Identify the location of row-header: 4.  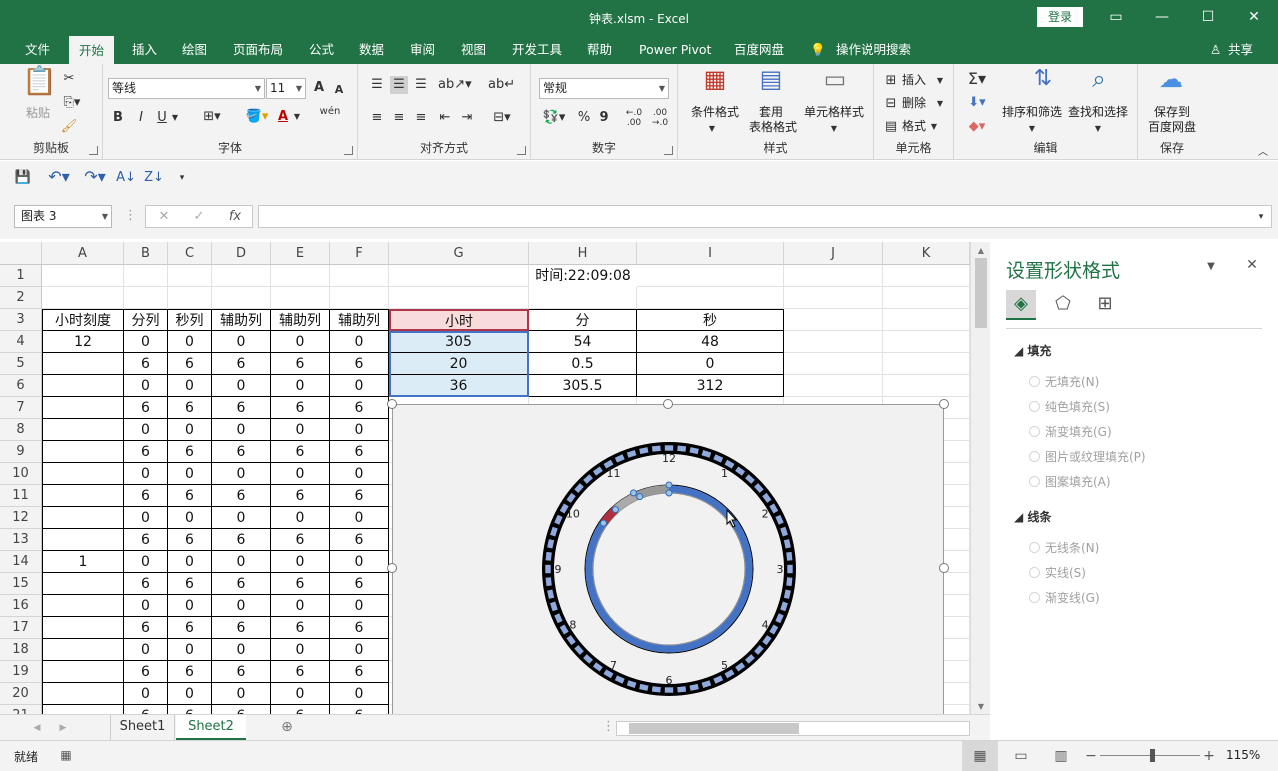
(21, 342).